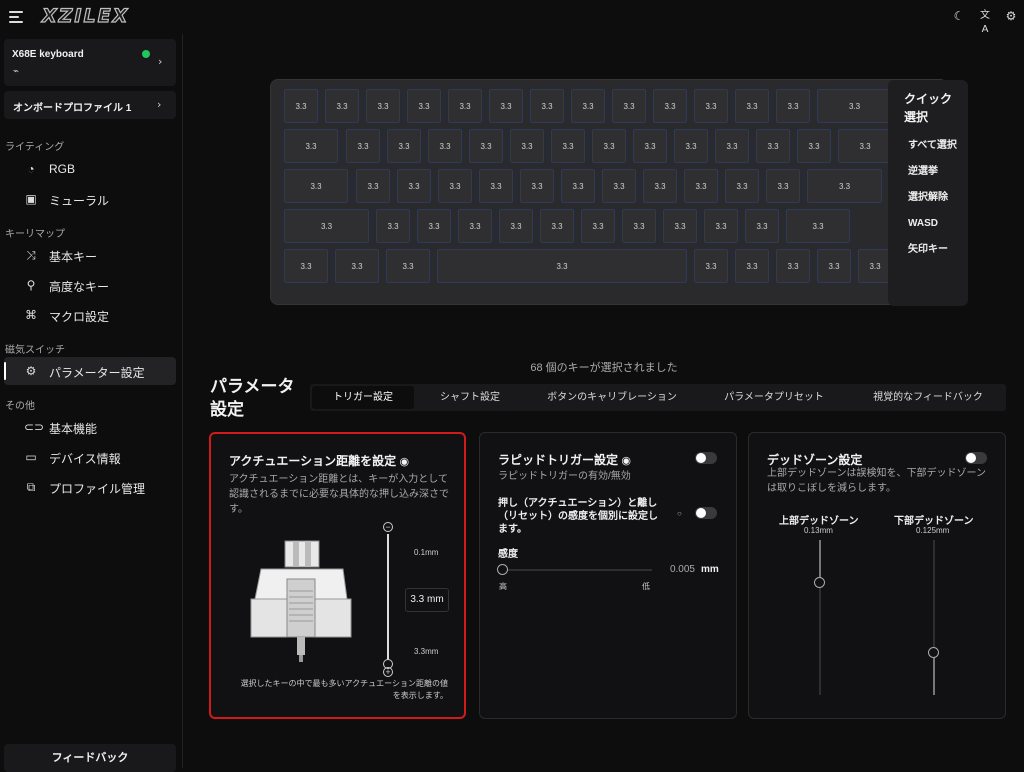 The width and height of the screenshot is (1024, 772). I want to click on key-r2-12: 3.3, so click(844, 186).